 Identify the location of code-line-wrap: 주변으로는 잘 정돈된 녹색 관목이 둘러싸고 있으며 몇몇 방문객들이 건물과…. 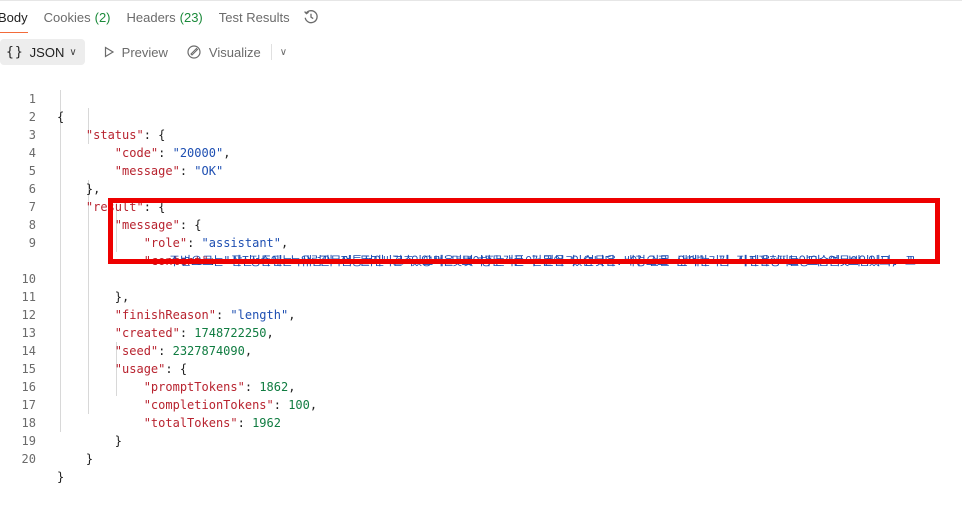
(481, 251).